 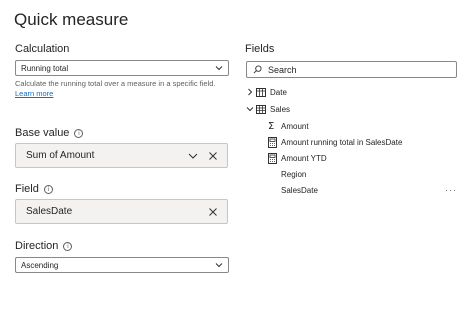 I want to click on base-value-label: Base value i, so click(x=49, y=133).